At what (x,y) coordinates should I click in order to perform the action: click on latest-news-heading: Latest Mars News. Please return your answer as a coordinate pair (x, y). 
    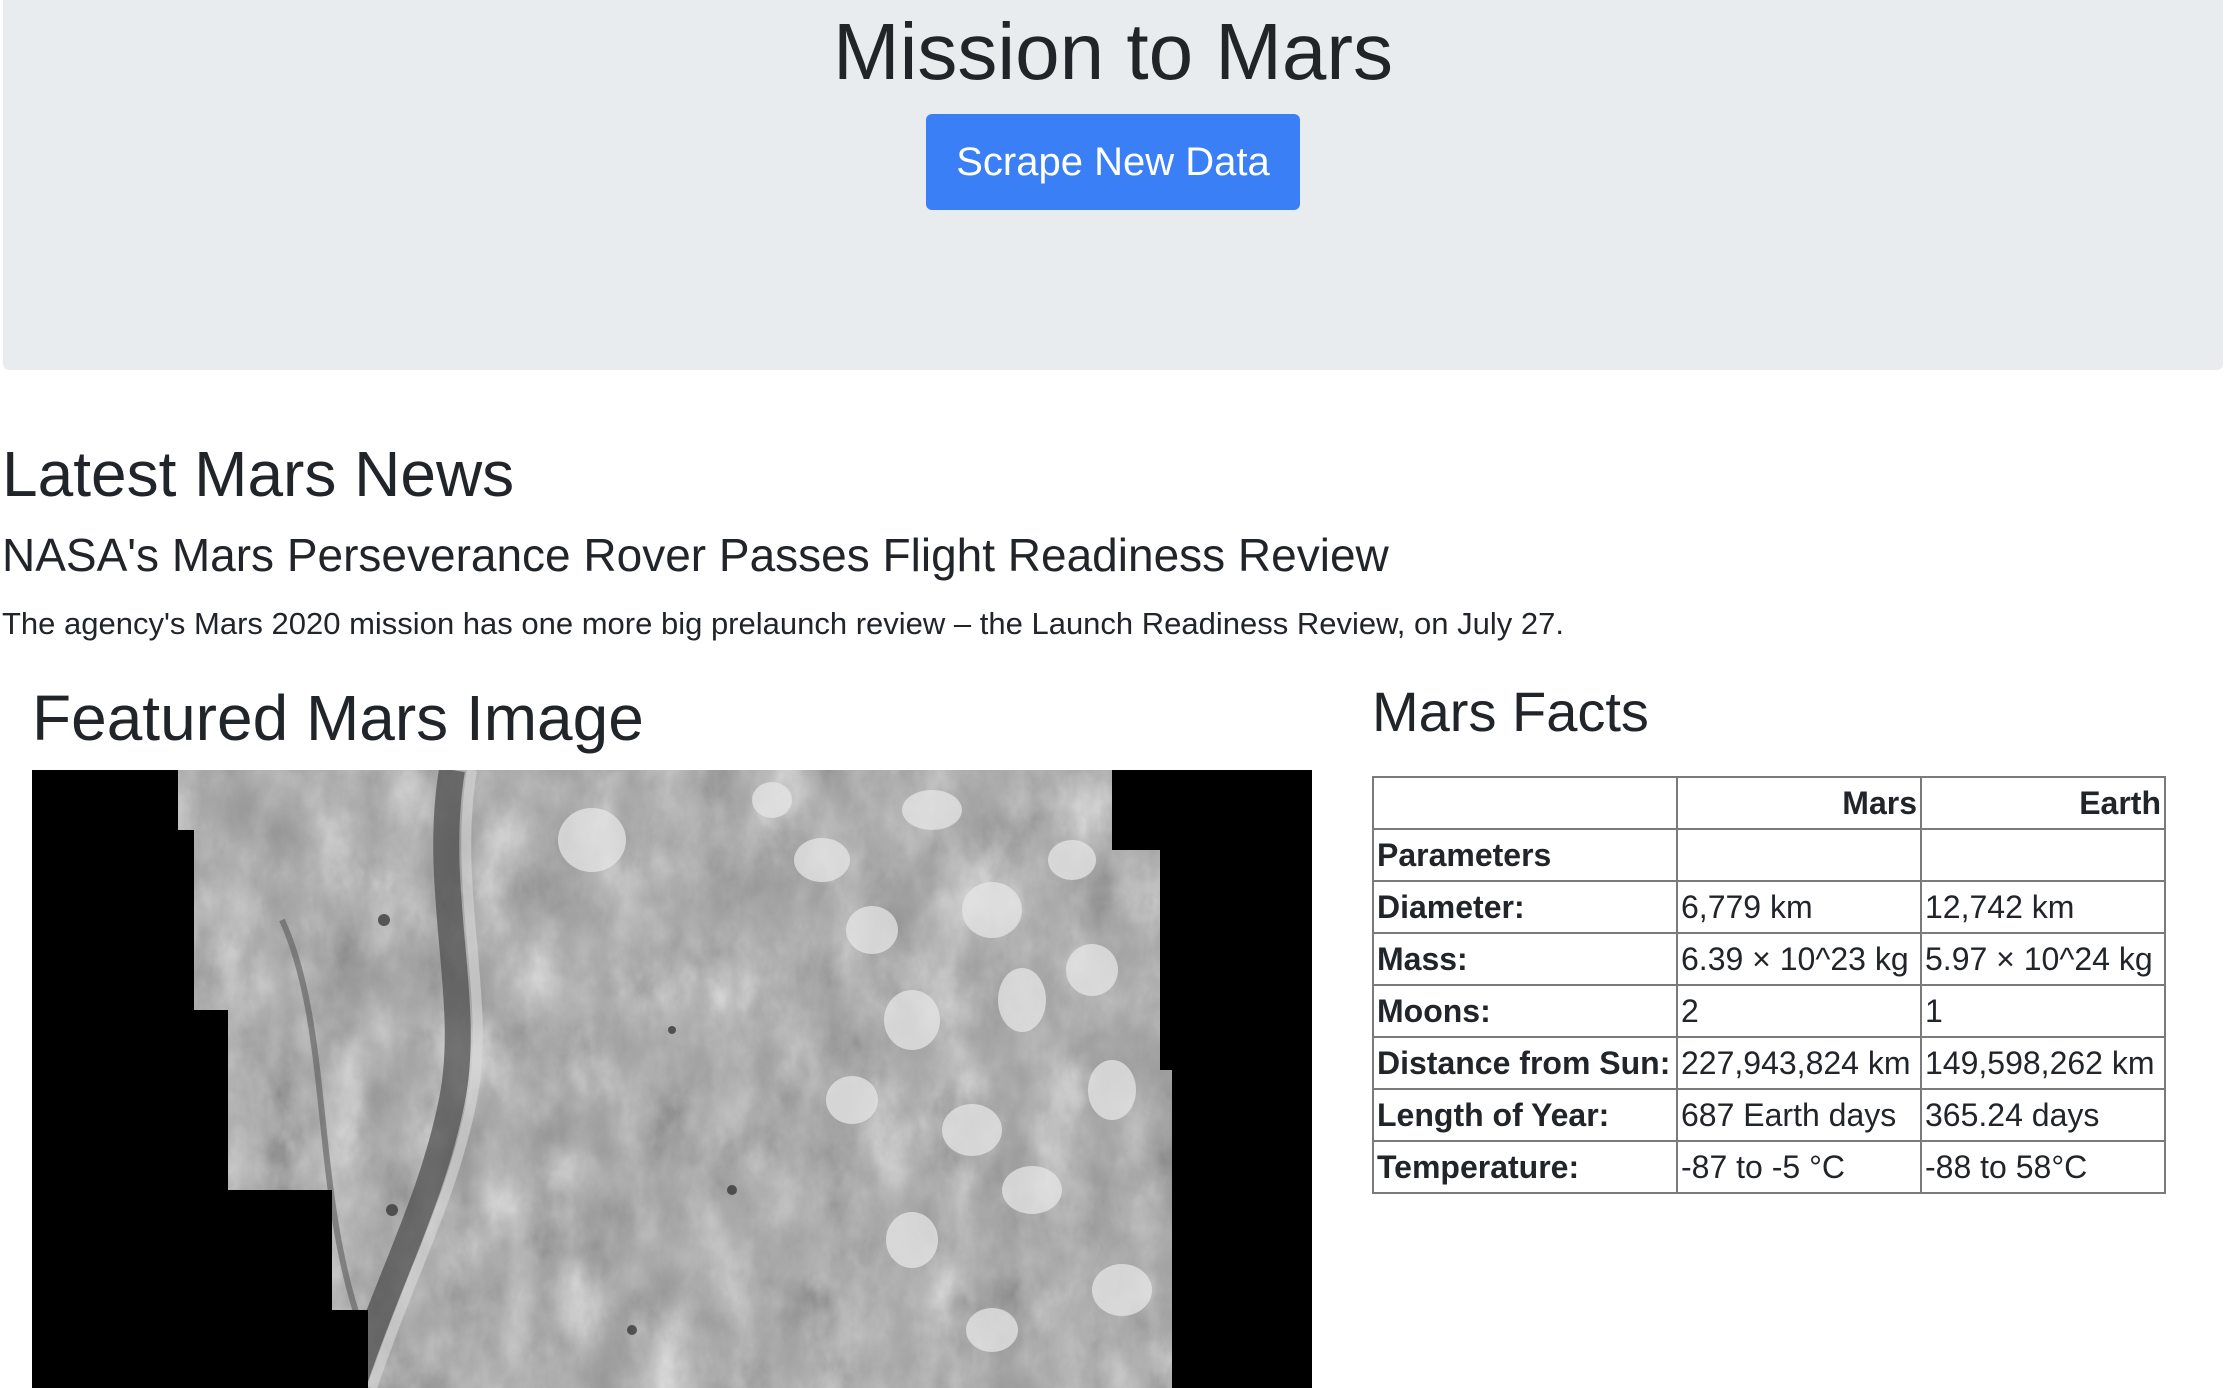
    Looking at the image, I should click on (258, 474).